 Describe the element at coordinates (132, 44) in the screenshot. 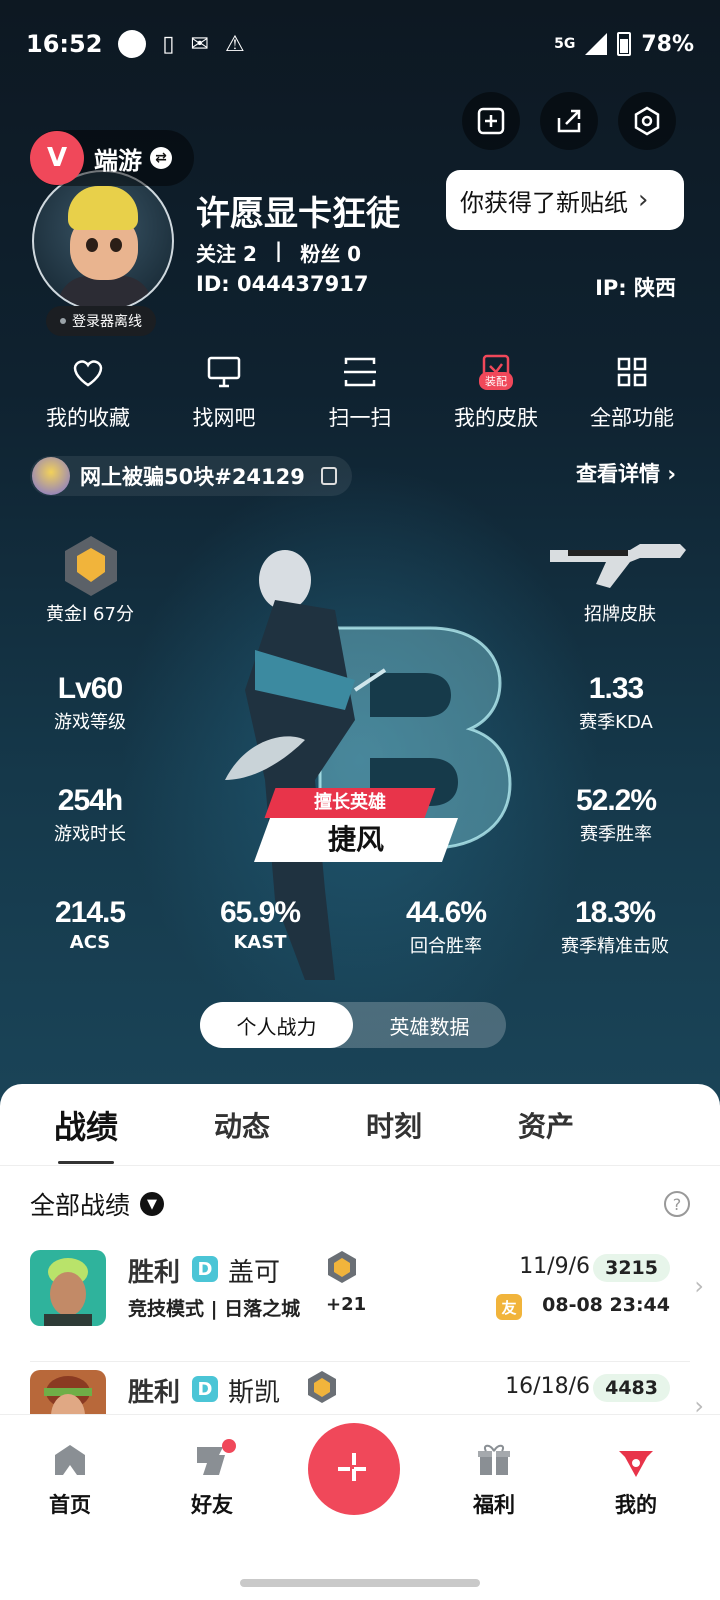

I see `notification-dot-icon` at that location.